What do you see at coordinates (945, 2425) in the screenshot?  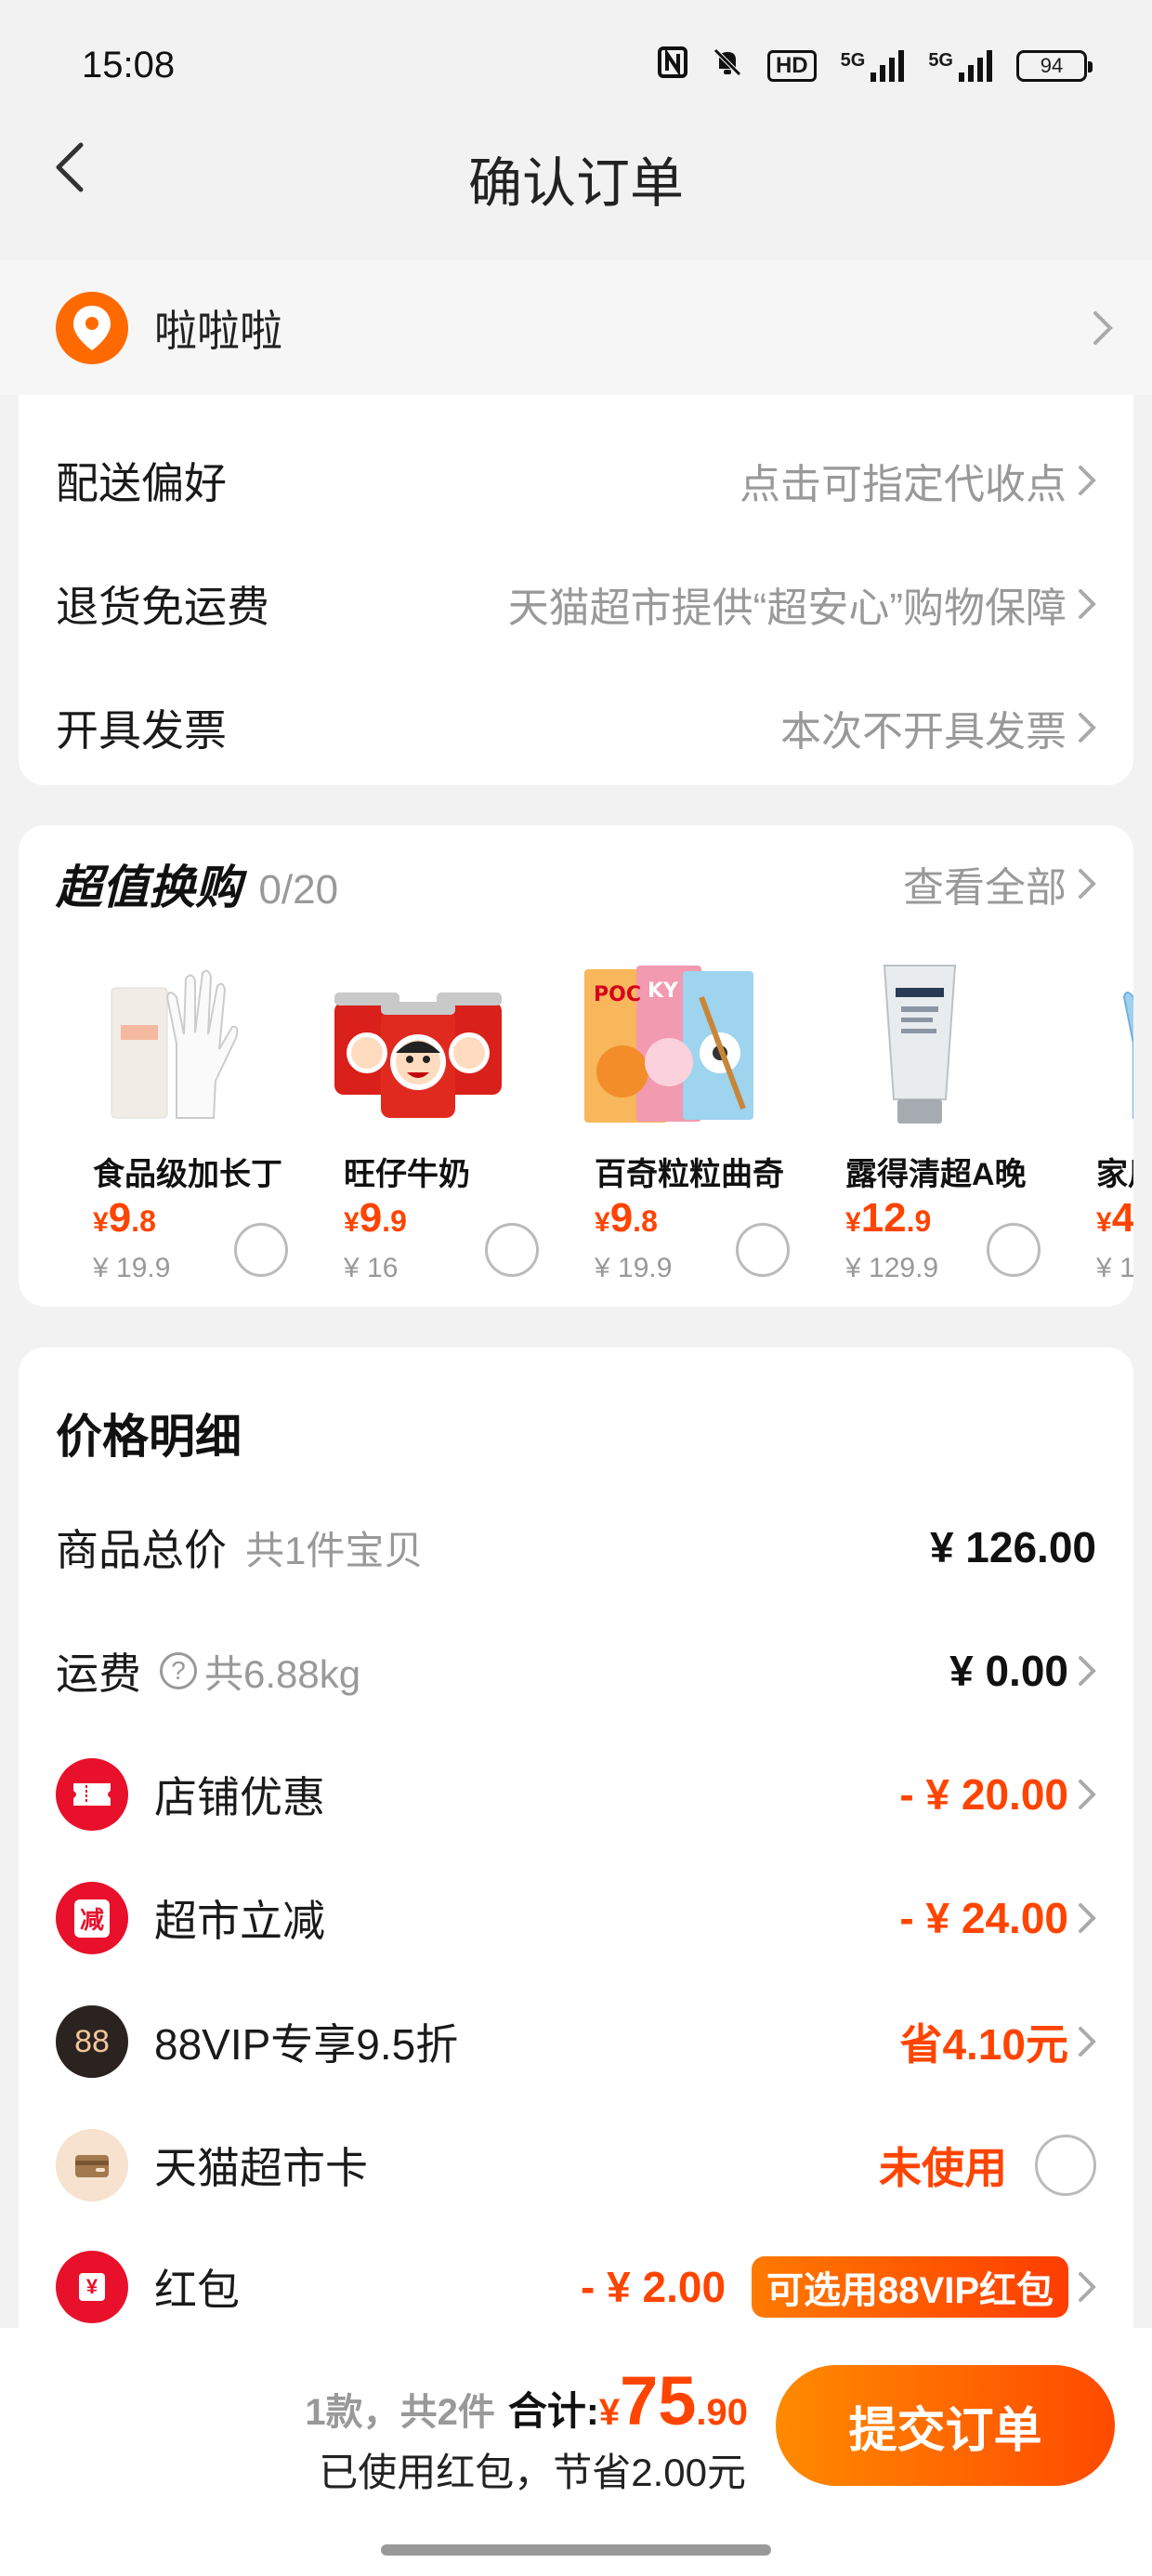 I see `submit-order-button: 提交订单` at bounding box center [945, 2425].